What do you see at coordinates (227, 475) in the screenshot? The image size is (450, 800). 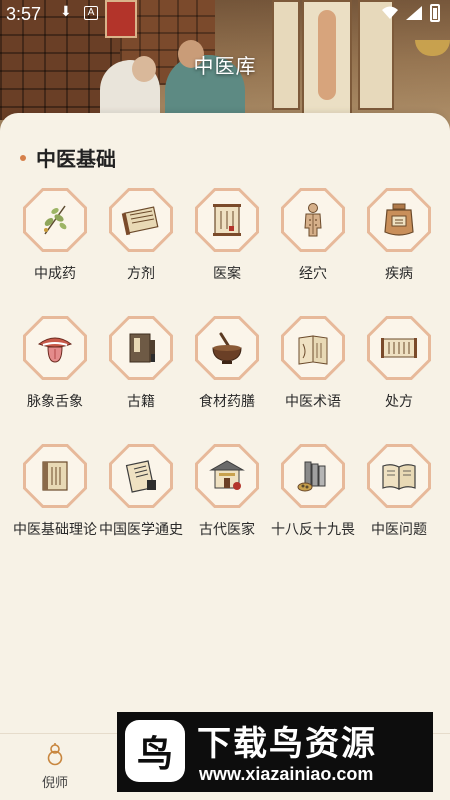 I see `pavilion-icon` at bounding box center [227, 475].